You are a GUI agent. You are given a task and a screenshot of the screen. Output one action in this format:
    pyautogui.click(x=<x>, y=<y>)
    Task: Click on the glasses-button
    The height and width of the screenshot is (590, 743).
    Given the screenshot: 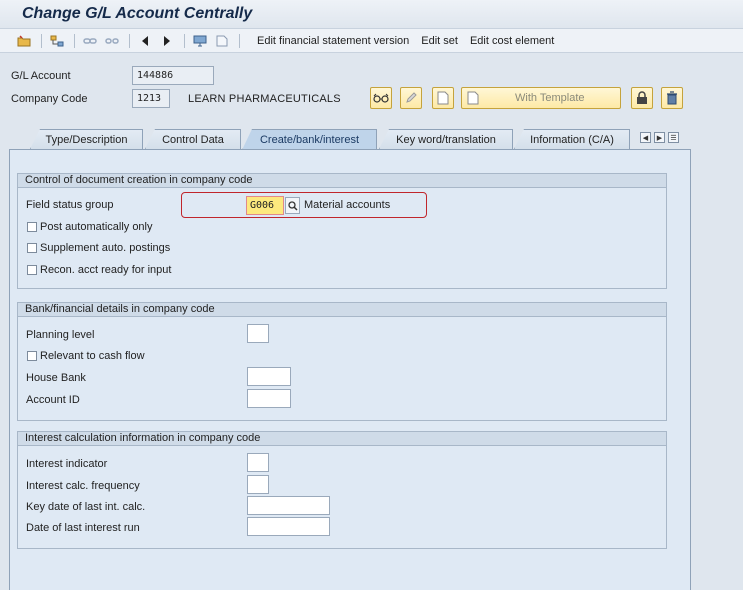 What is the action you would take?
    pyautogui.click(x=381, y=98)
    